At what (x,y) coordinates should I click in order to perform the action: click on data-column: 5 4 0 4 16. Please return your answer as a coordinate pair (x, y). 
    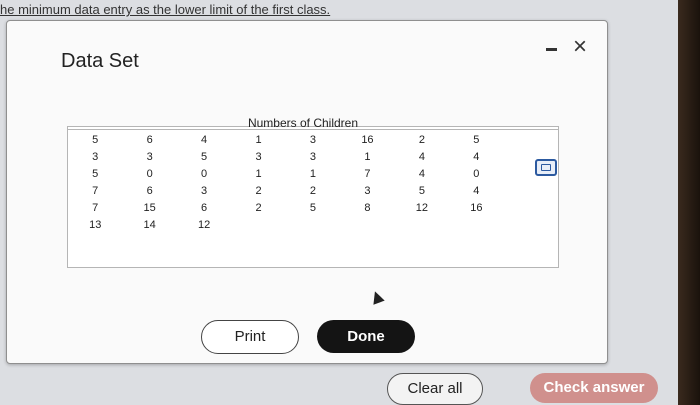
    Looking at the image, I should click on (476, 183).